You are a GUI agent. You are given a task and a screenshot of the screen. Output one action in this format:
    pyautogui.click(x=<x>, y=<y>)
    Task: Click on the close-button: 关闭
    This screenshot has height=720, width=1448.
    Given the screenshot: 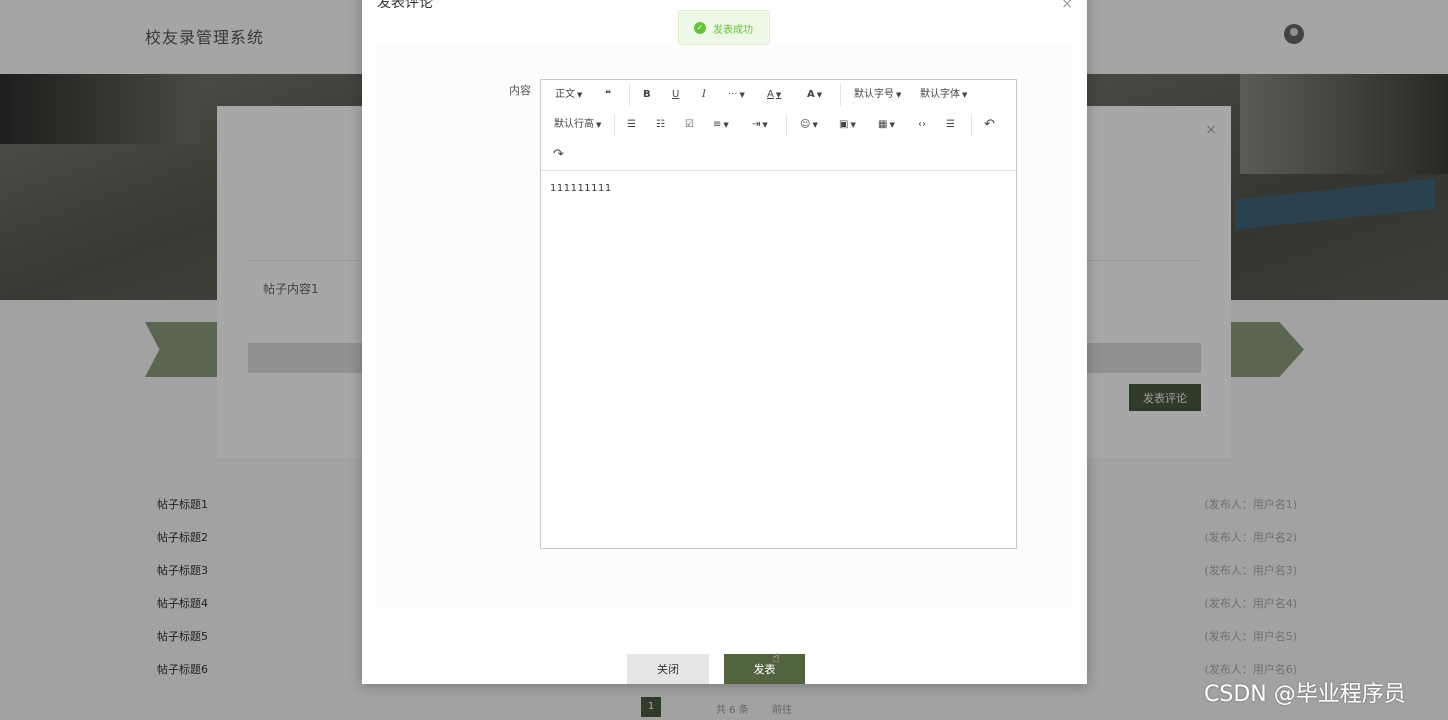 What is the action you would take?
    pyautogui.click(x=668, y=669)
    